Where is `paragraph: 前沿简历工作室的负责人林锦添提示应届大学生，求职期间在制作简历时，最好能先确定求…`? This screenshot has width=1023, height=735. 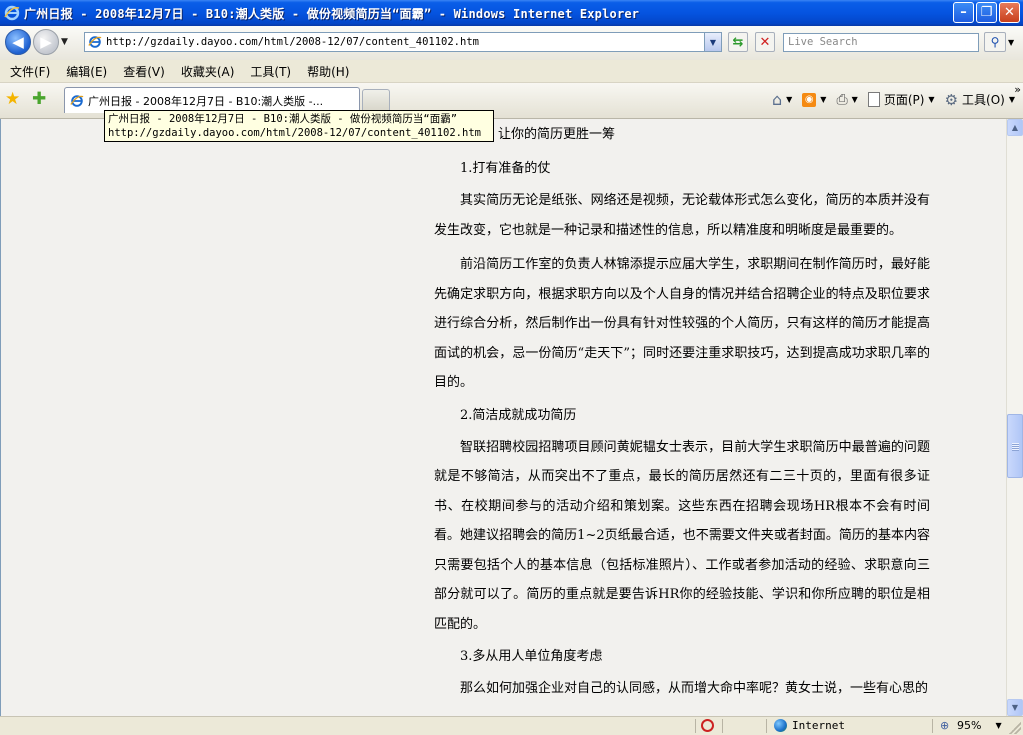 paragraph: 前沿简历工作室的负责人林锦添提示应届大学生，求职期间在制作简历时，最好能先确定求… is located at coordinates (682, 323).